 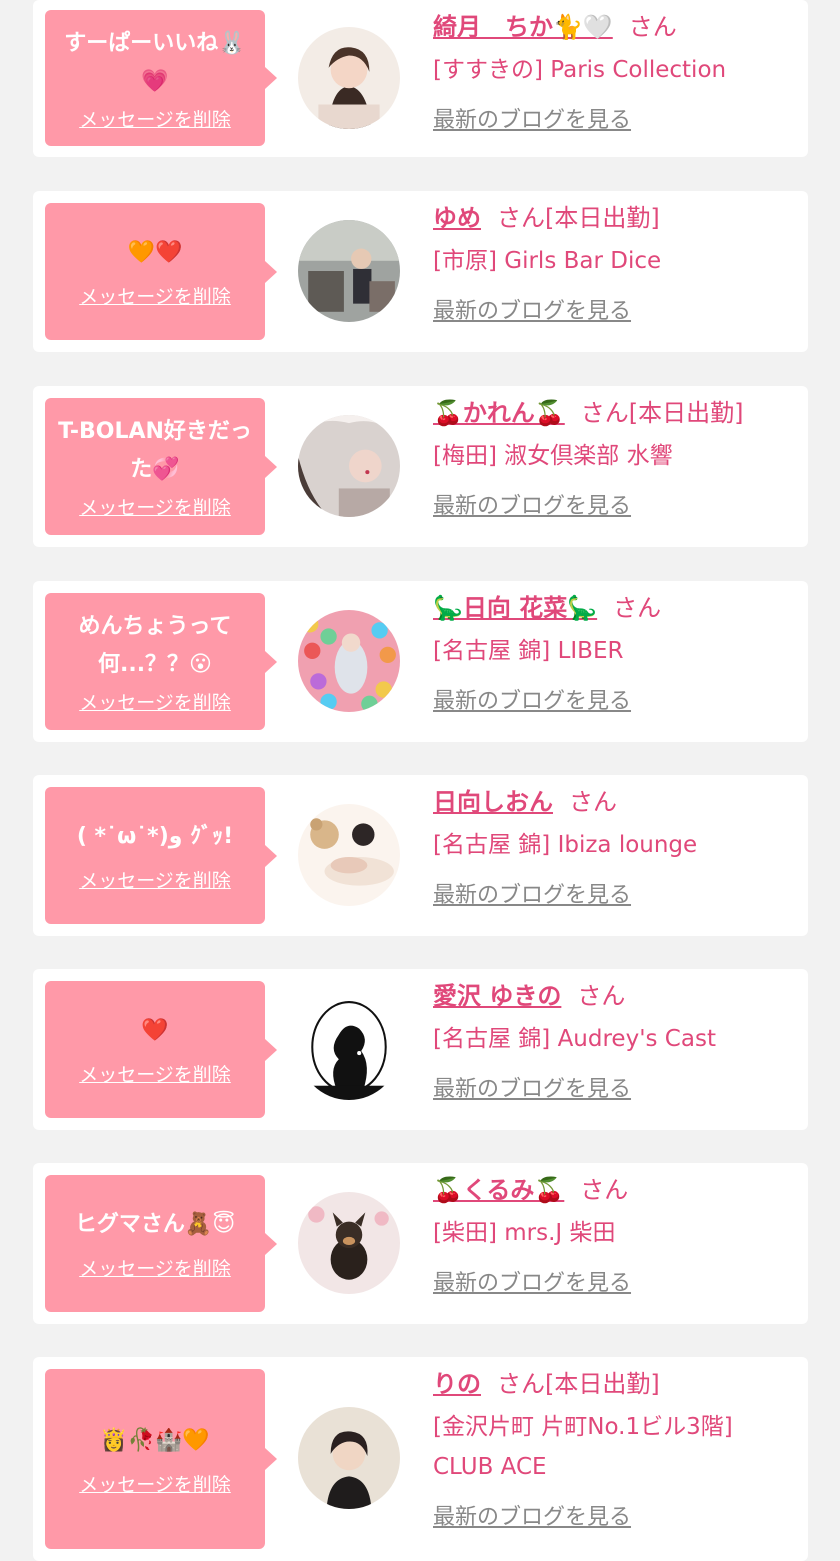 I want to click on shop-name: [市原] Girls Bar Dice, so click(x=547, y=261).